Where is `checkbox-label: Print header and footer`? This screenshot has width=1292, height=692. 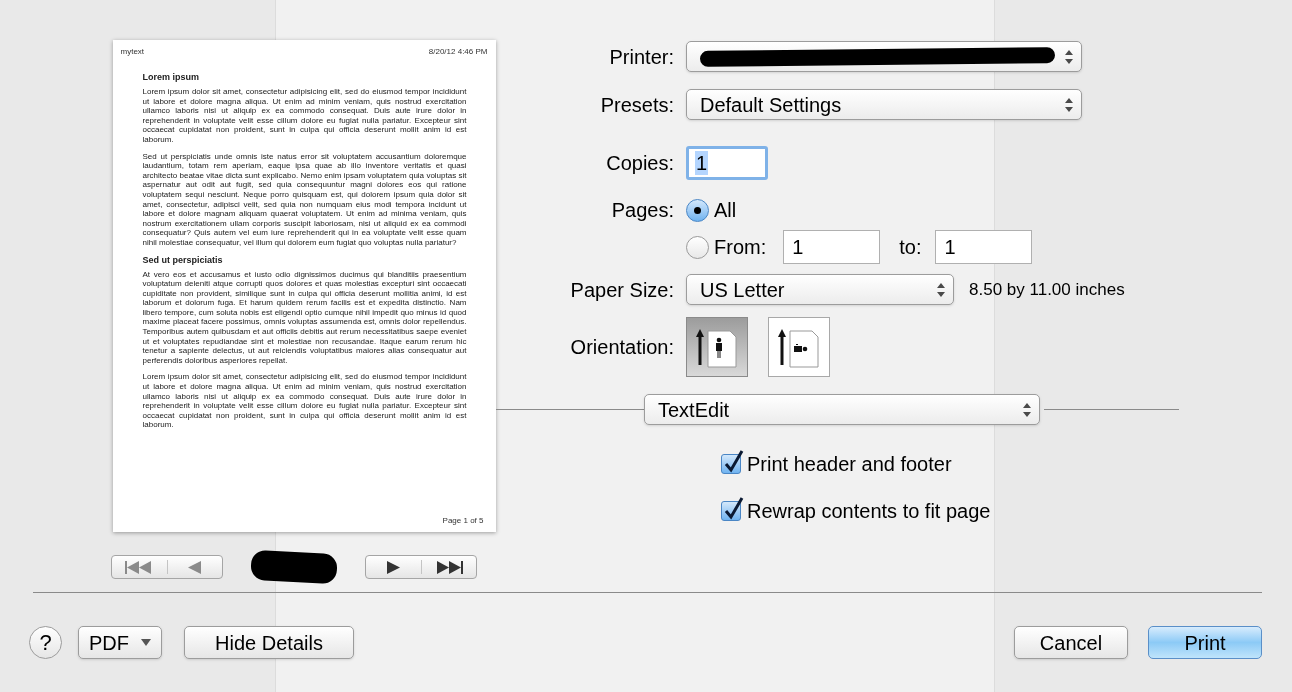
checkbox-label: Print header and footer is located at coordinates (849, 464).